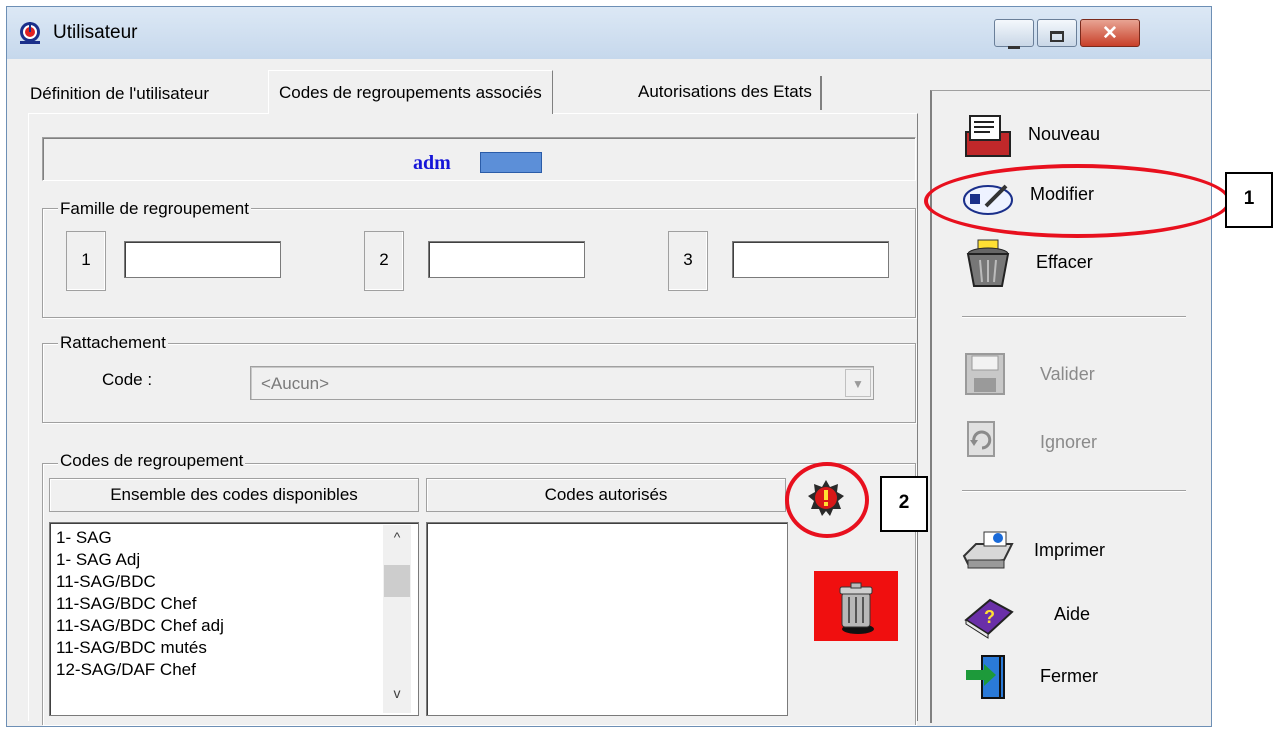 This screenshot has height=729, width=1279. What do you see at coordinates (1069, 550) in the screenshot?
I see `imprimer-label: Imprimer` at bounding box center [1069, 550].